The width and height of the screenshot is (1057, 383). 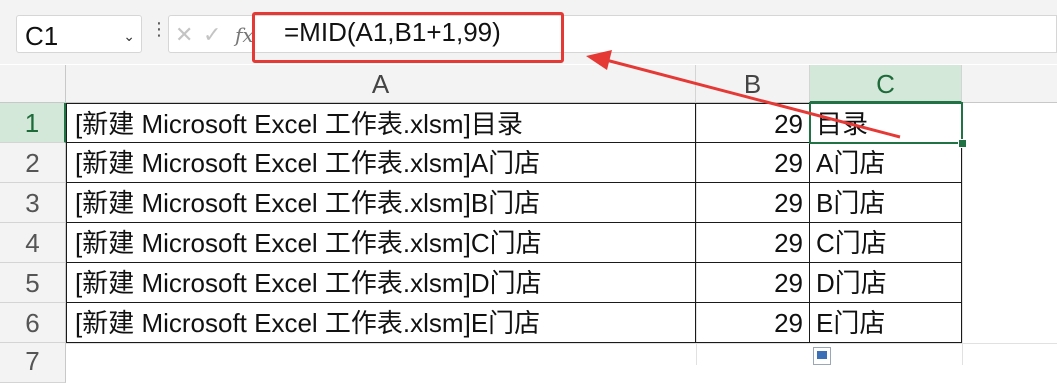 What do you see at coordinates (753, 98) in the screenshot?
I see `arrow-line` at bounding box center [753, 98].